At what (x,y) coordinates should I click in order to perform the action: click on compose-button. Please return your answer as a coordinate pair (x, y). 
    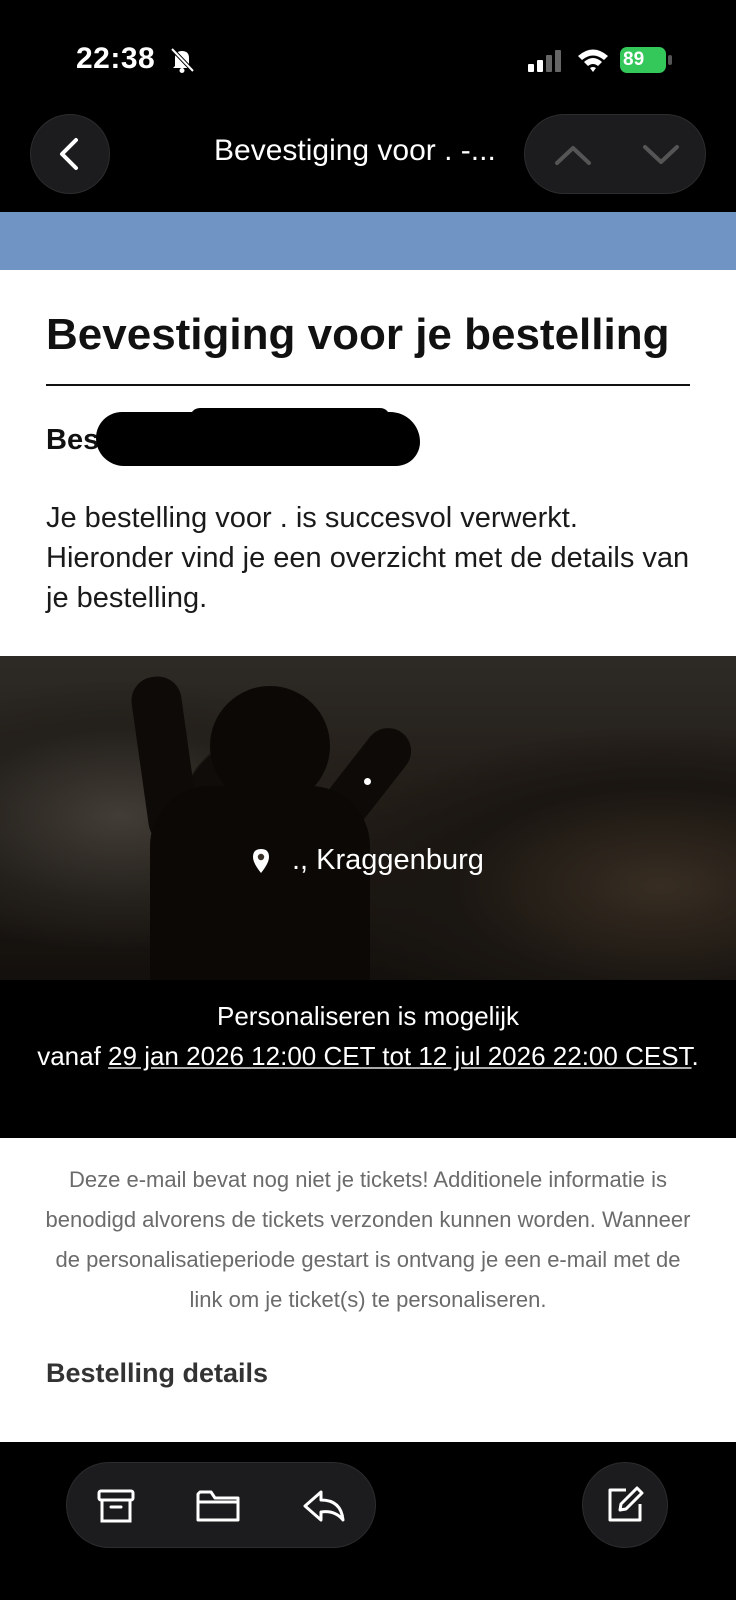
    Looking at the image, I should click on (625, 1505).